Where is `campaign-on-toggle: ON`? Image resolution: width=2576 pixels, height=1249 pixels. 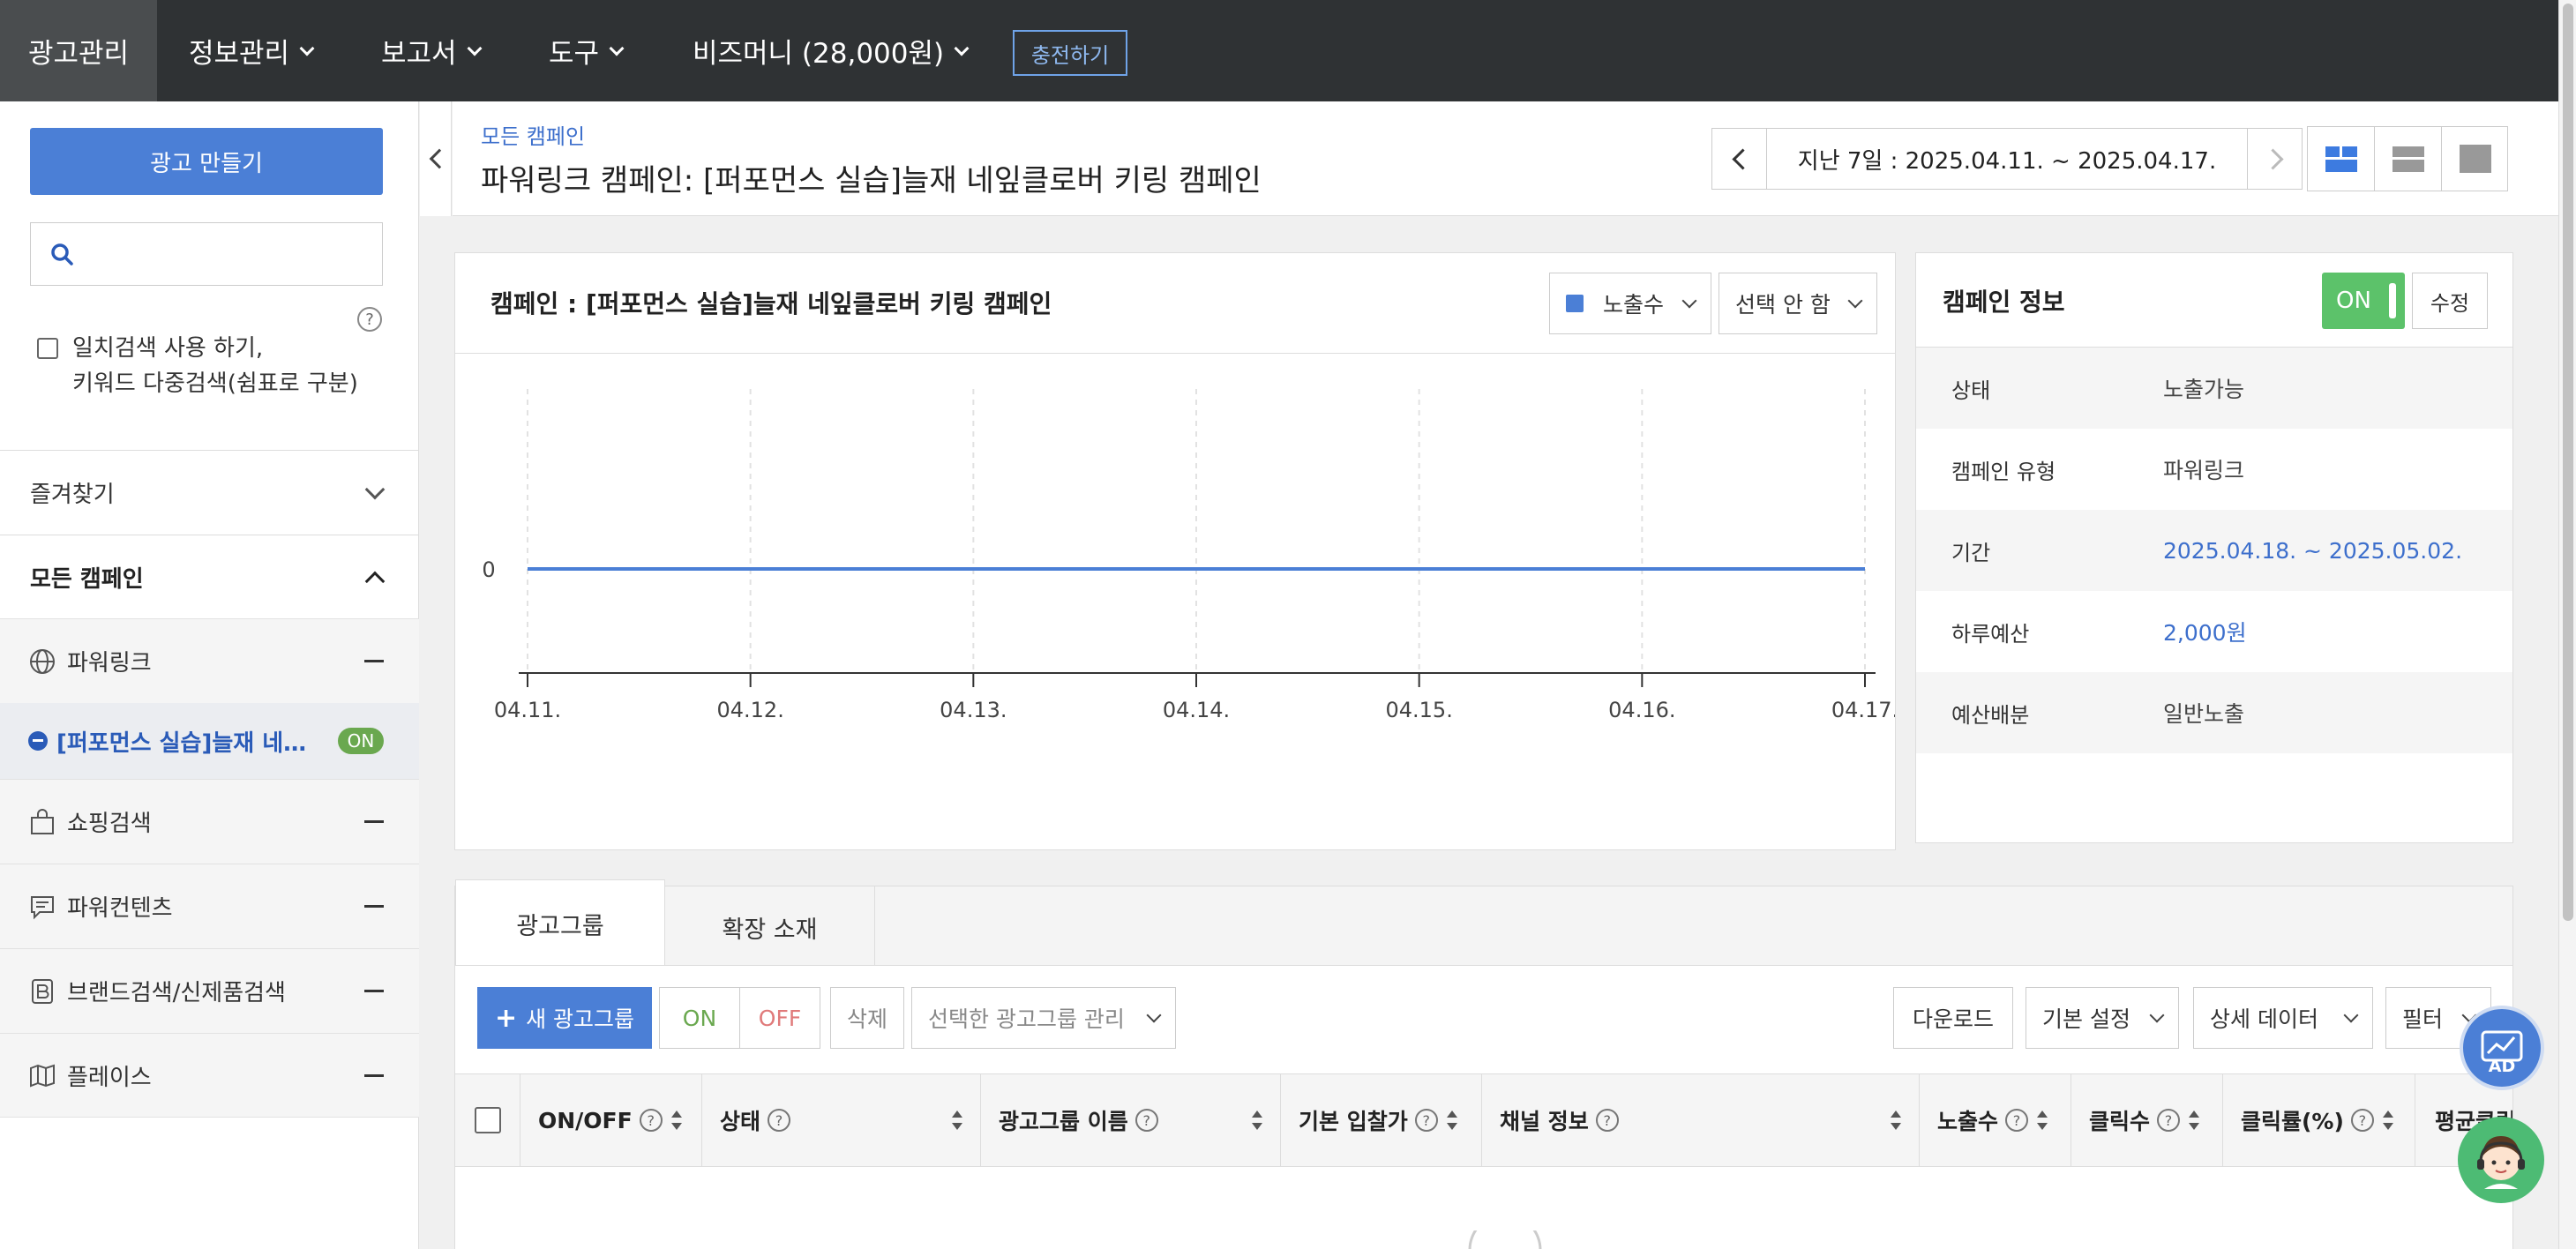
campaign-on-toggle: ON is located at coordinates (2364, 301).